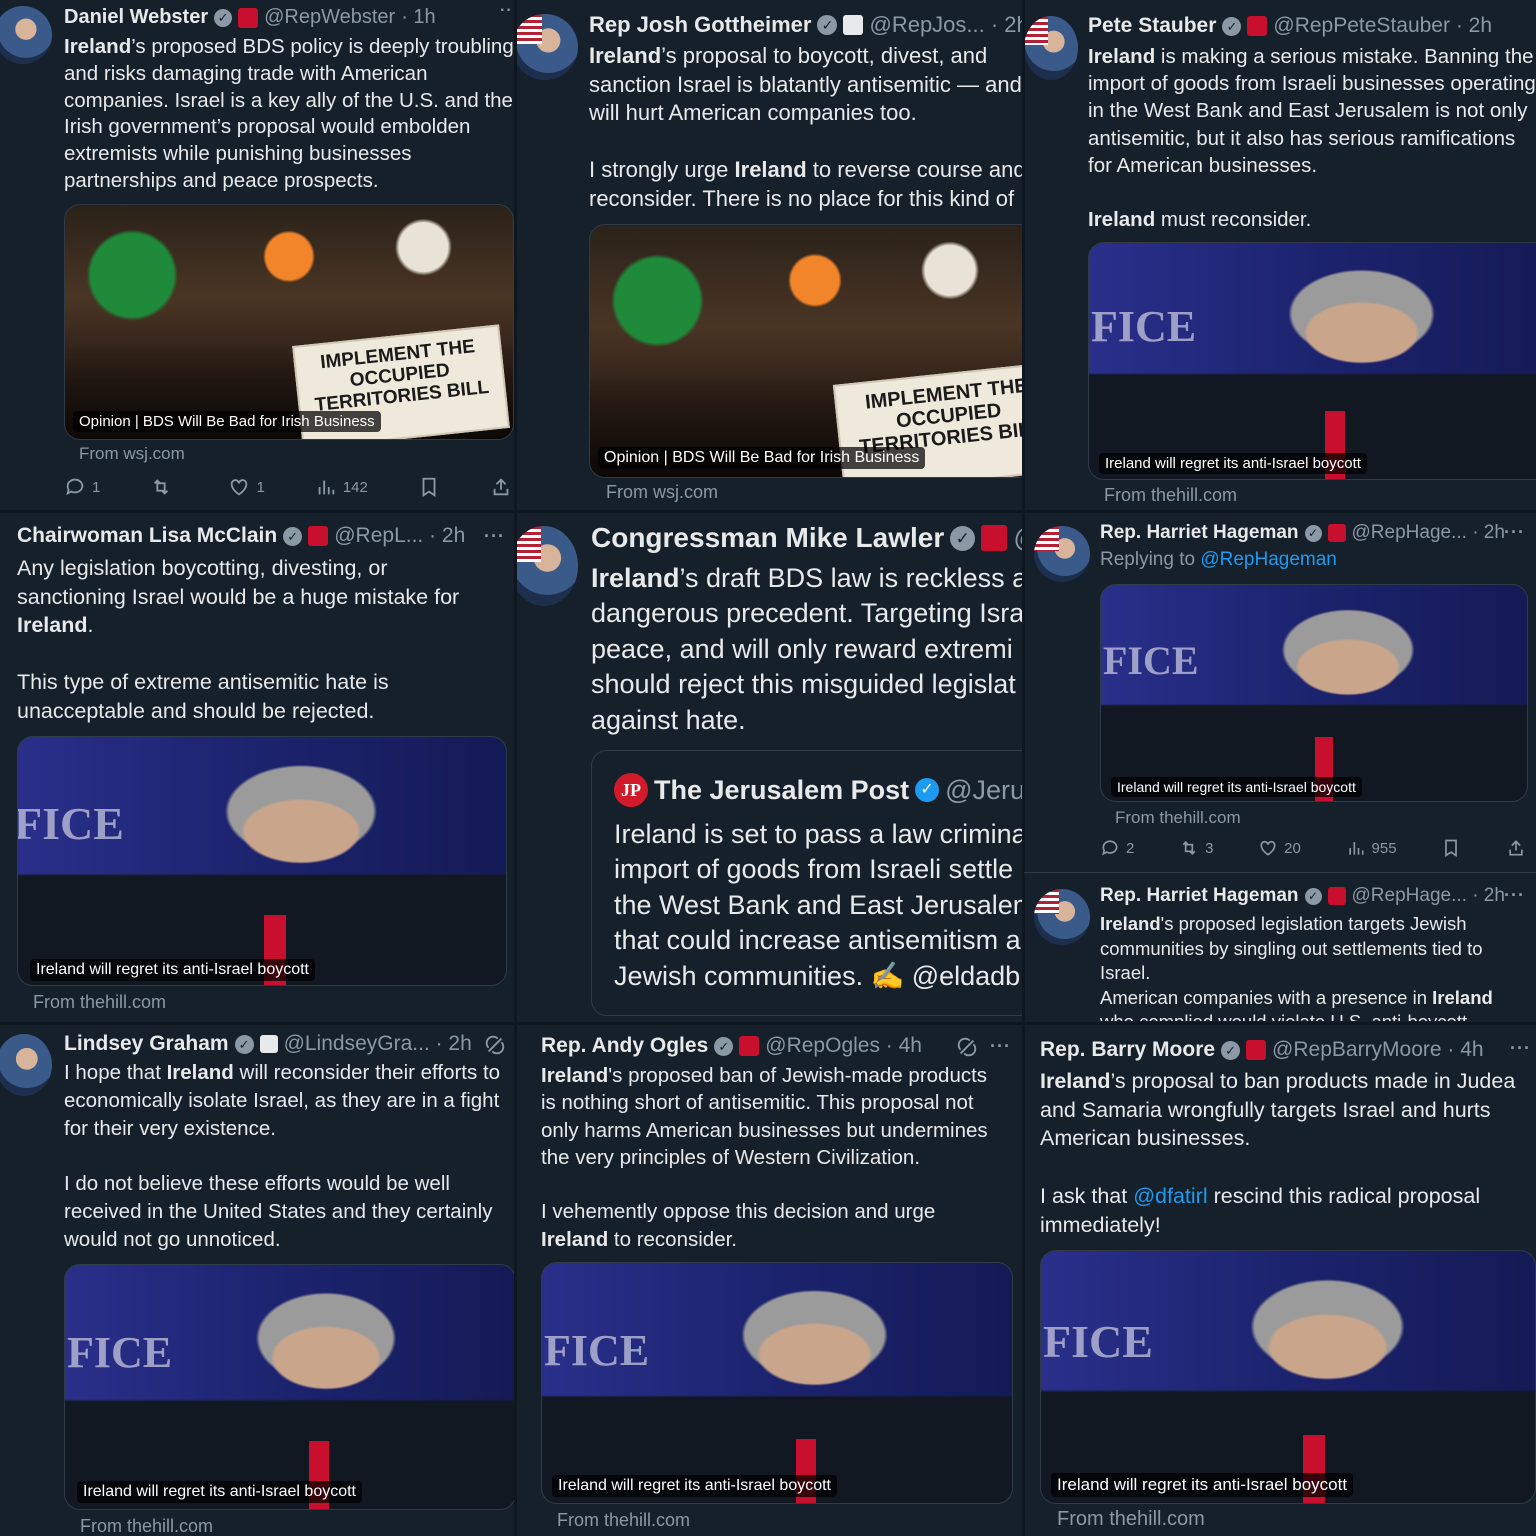 This screenshot has width=1536, height=1536. I want to click on author-handle: @RepBarryMoore · 4h, so click(1378, 1050).